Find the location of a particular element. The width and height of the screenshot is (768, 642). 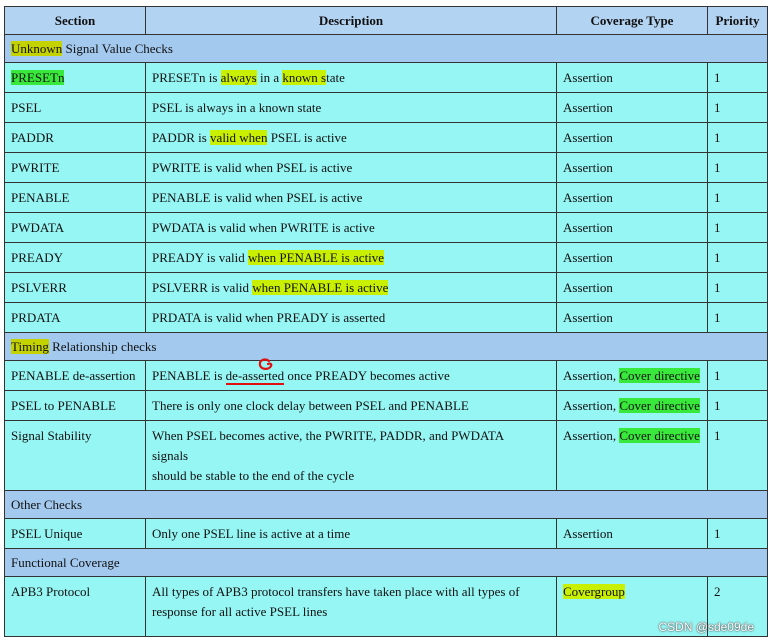

desc-part: tate is located at coordinates (335, 77).